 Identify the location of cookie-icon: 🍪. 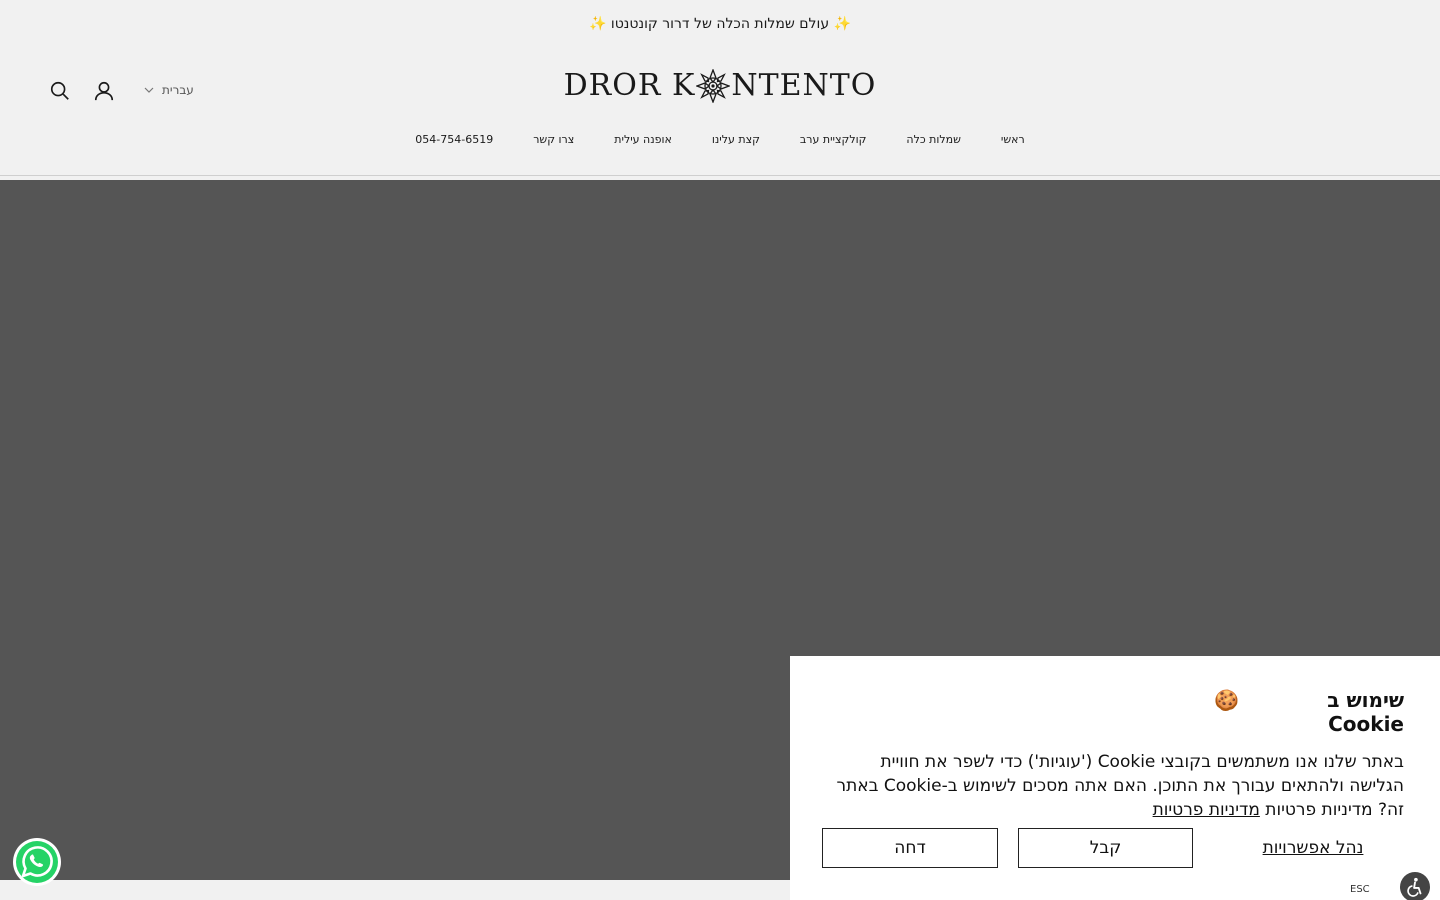
(1226, 700).